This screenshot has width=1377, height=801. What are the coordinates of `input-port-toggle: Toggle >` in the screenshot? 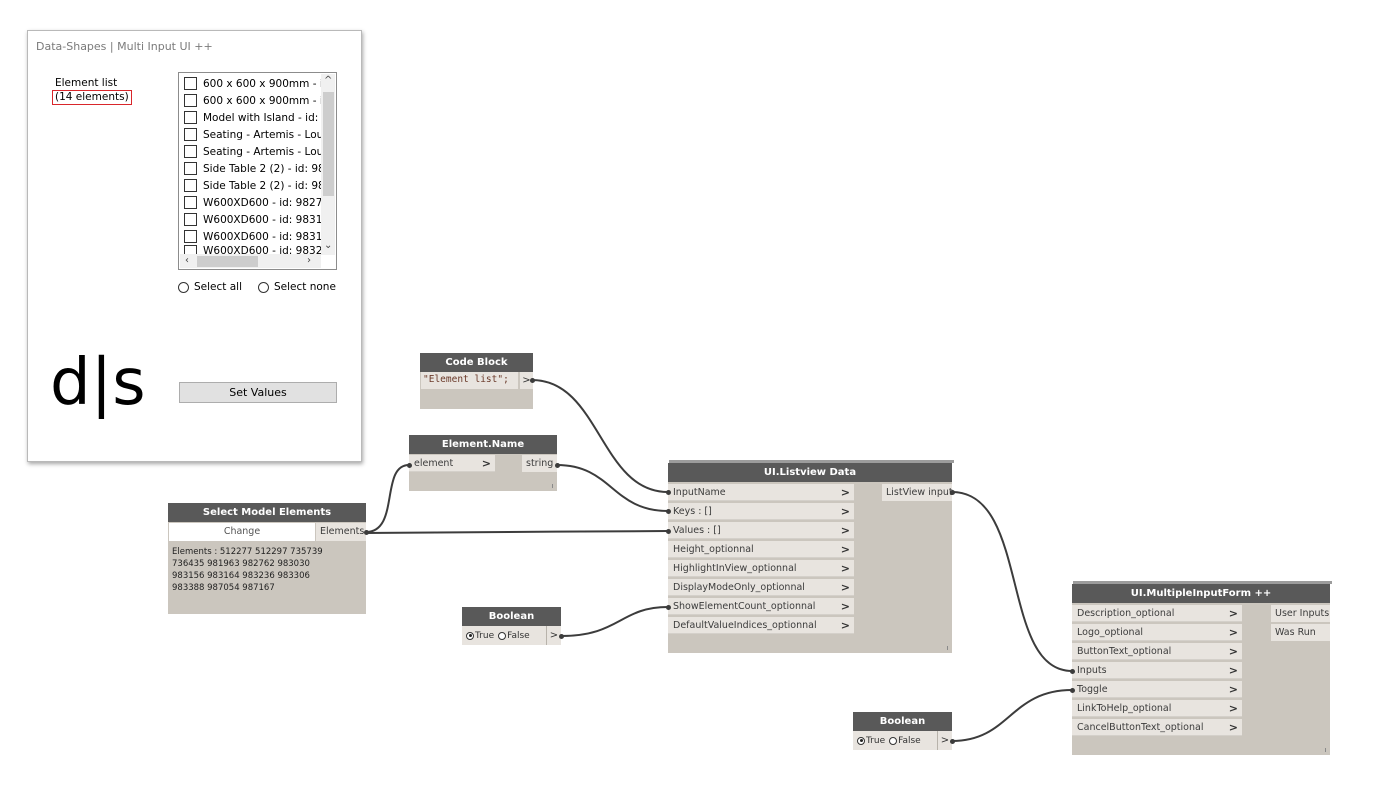 It's located at (1157, 689).